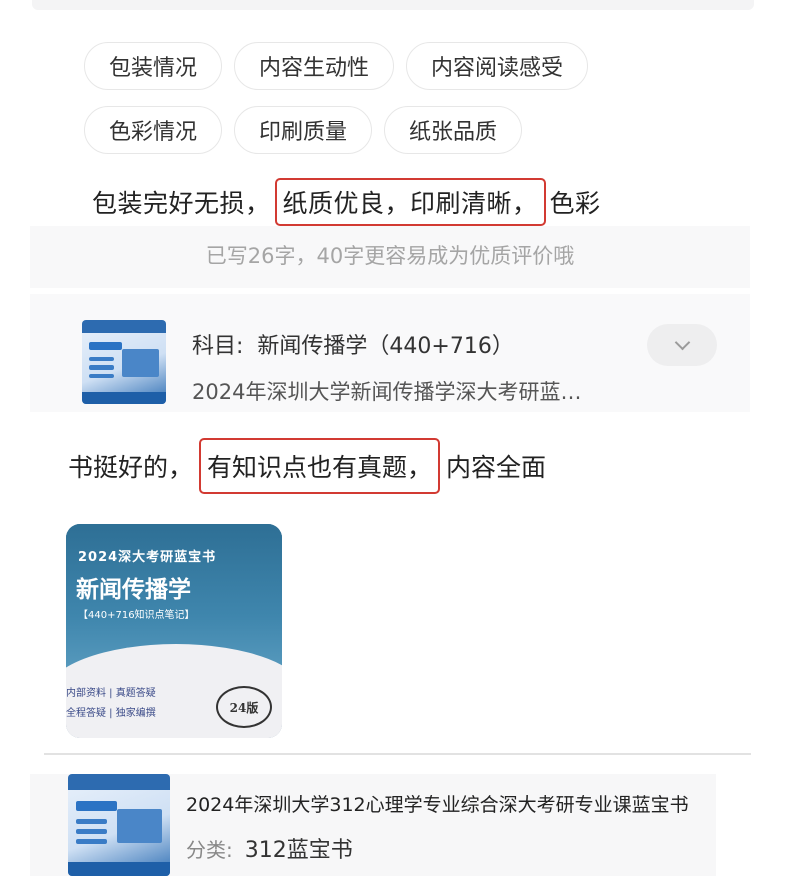 Image resolution: width=790 pixels, height=894 pixels. I want to click on review-highlight-box: 纸质优良，印刷清晰，, so click(410, 202).